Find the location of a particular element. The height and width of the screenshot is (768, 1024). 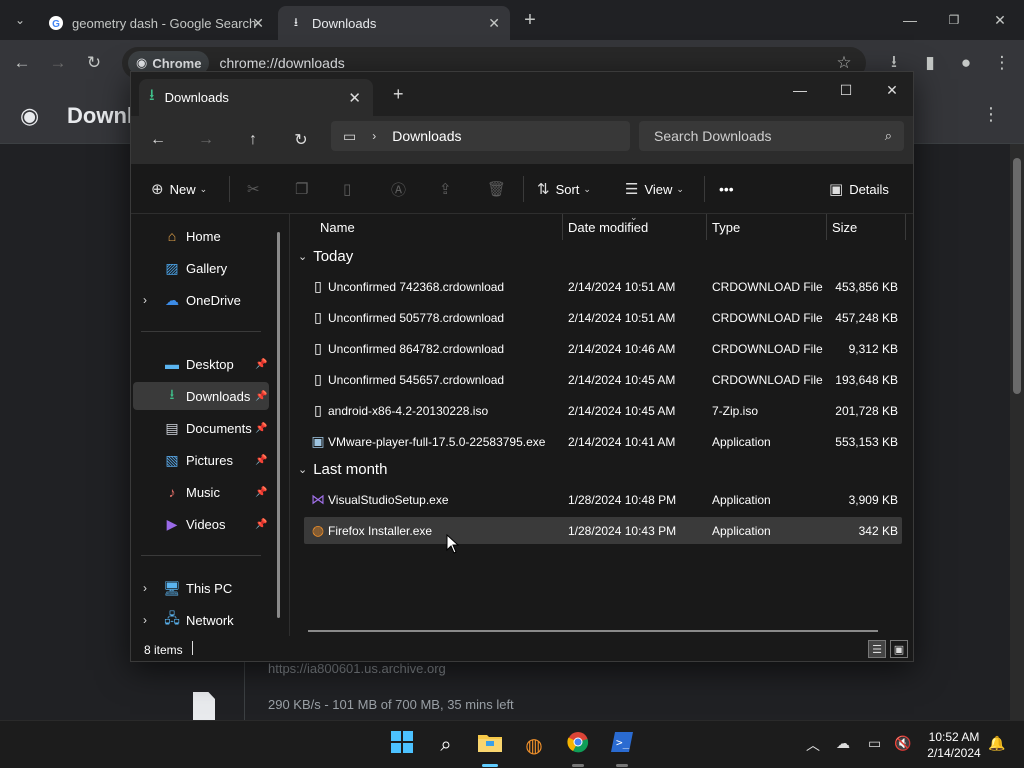

delete-button: 🗑 is located at coordinates (499, 189).